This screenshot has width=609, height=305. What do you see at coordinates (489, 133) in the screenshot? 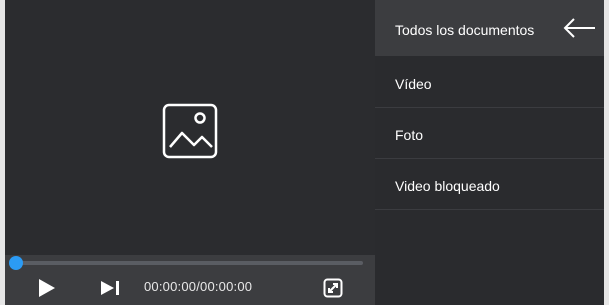
I see `menu-item-photo: Foto` at bounding box center [489, 133].